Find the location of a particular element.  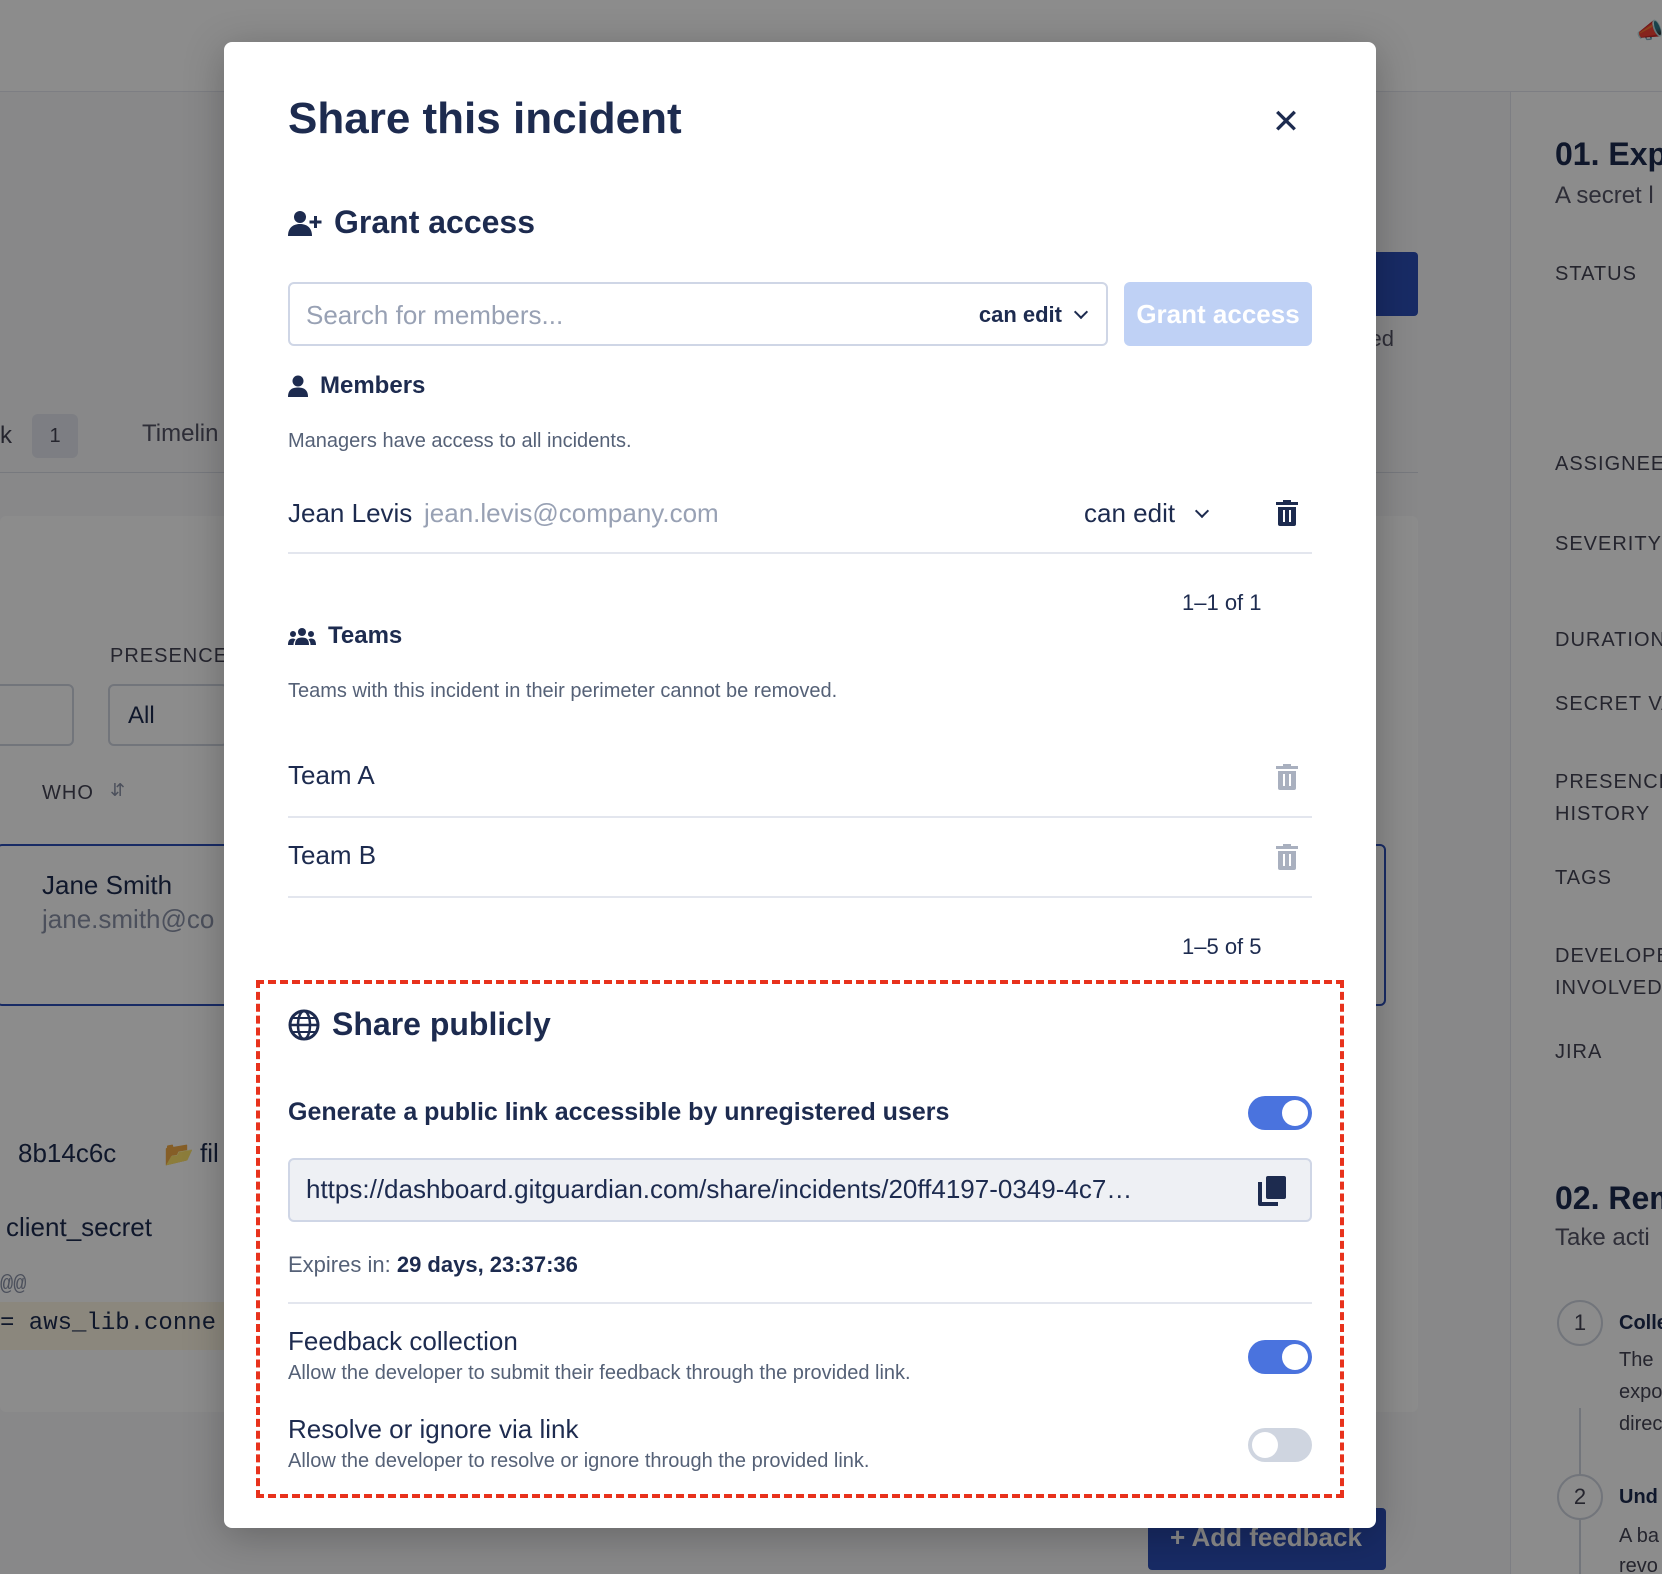

copy-icon is located at coordinates (1272, 1191).